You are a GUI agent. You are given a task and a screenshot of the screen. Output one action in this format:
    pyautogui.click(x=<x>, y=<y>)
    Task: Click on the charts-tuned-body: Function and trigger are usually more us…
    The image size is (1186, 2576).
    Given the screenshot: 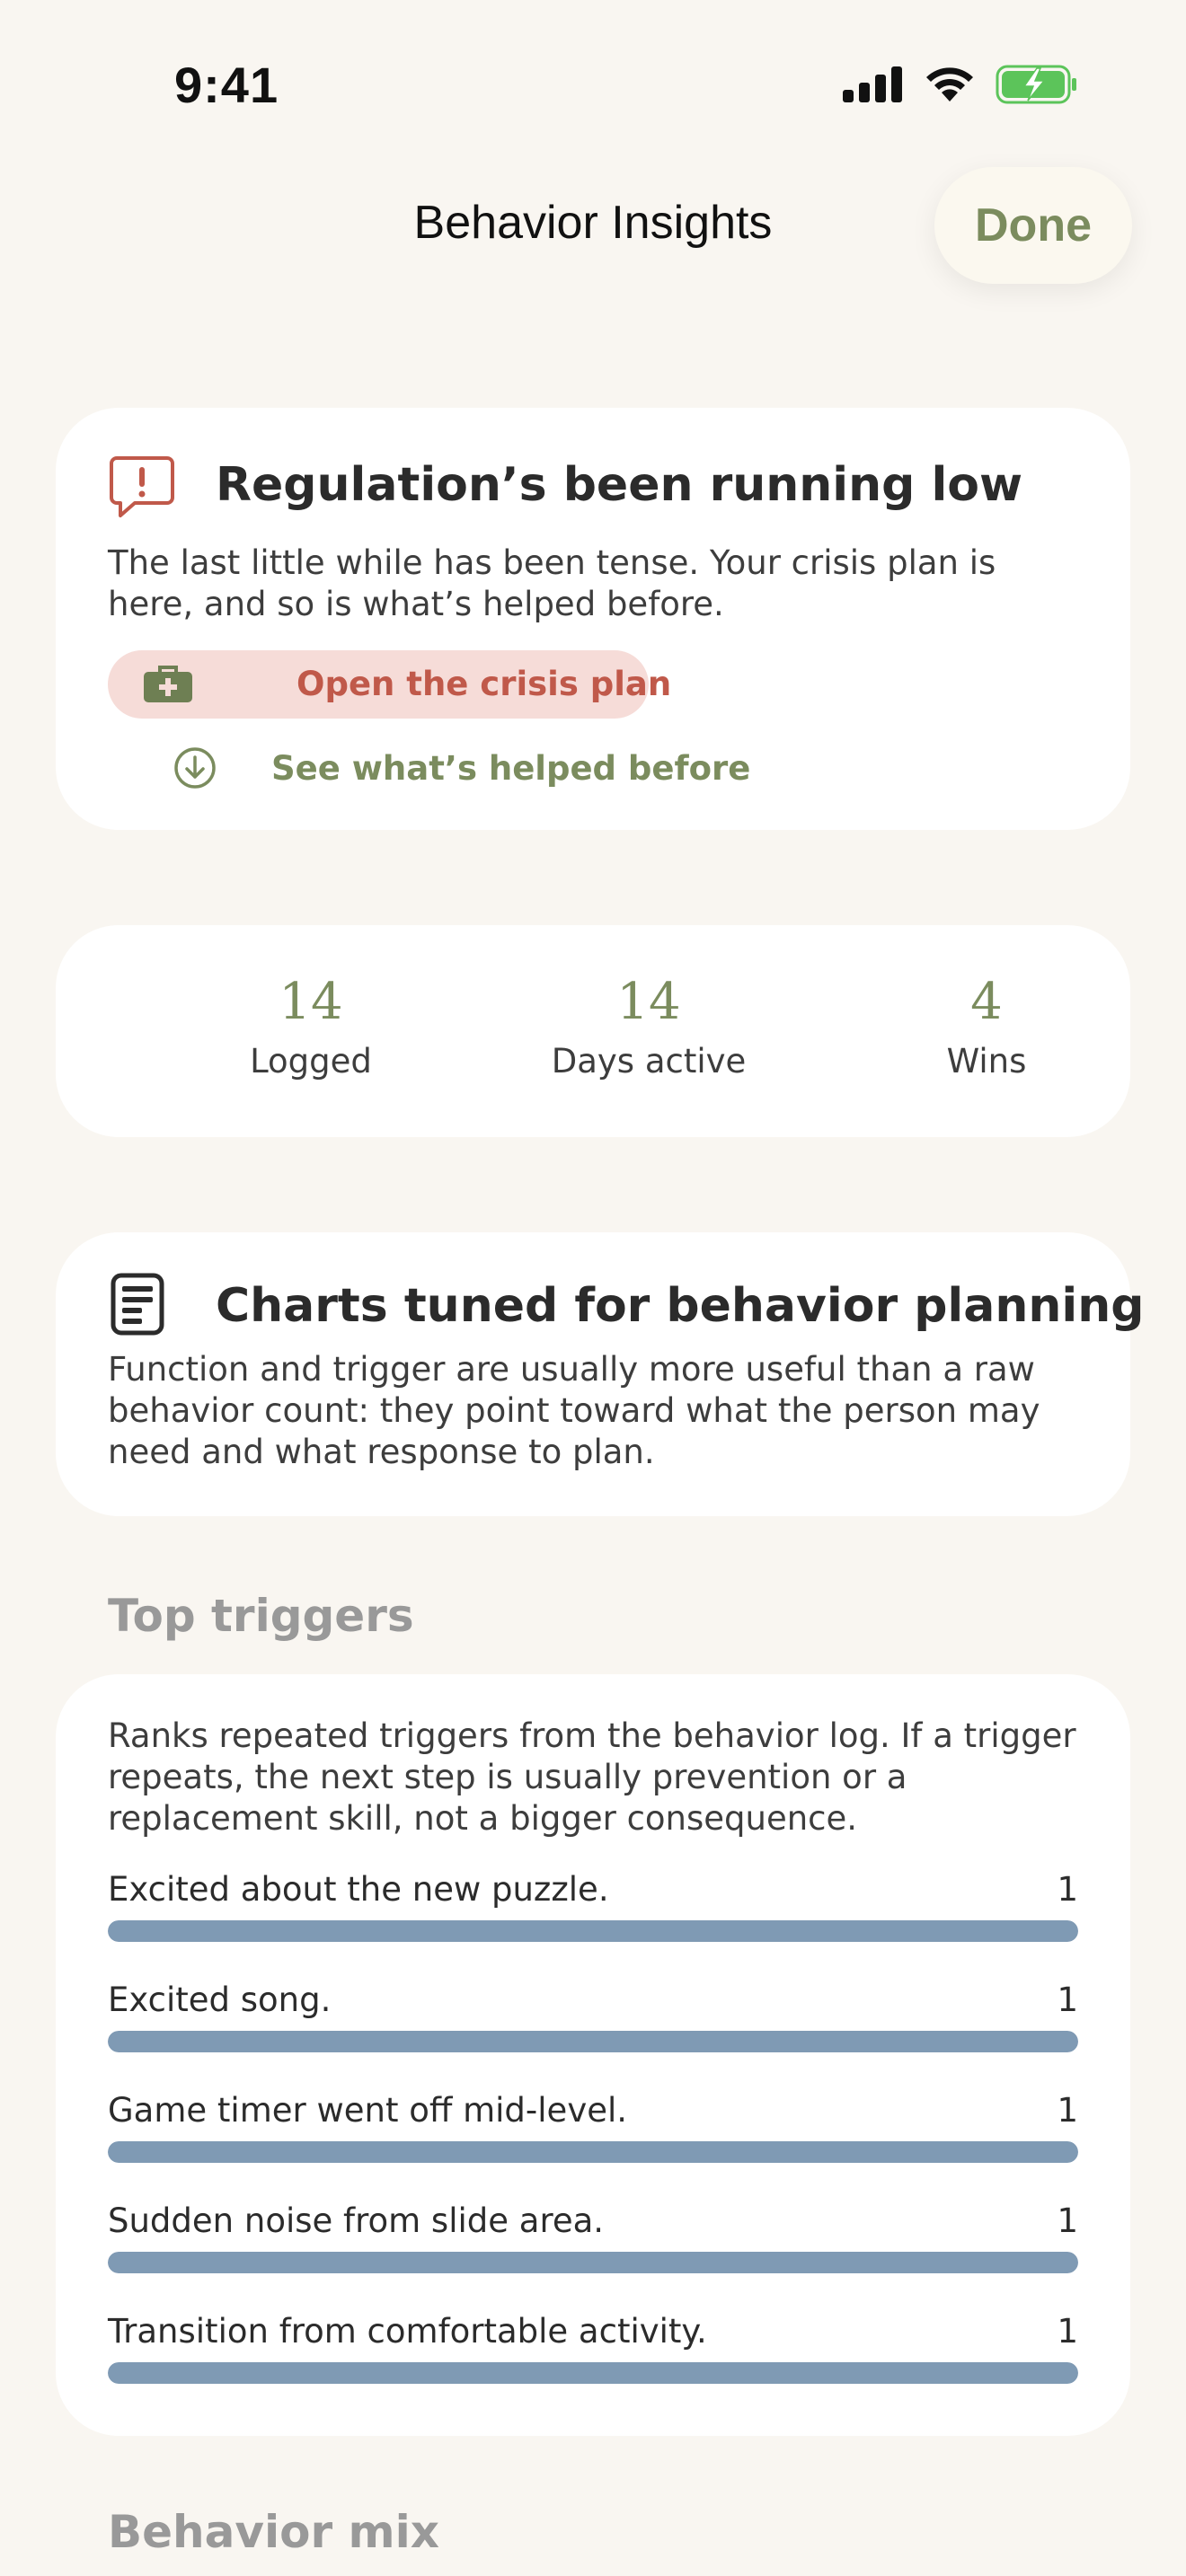 What is the action you would take?
    pyautogui.click(x=574, y=1410)
    